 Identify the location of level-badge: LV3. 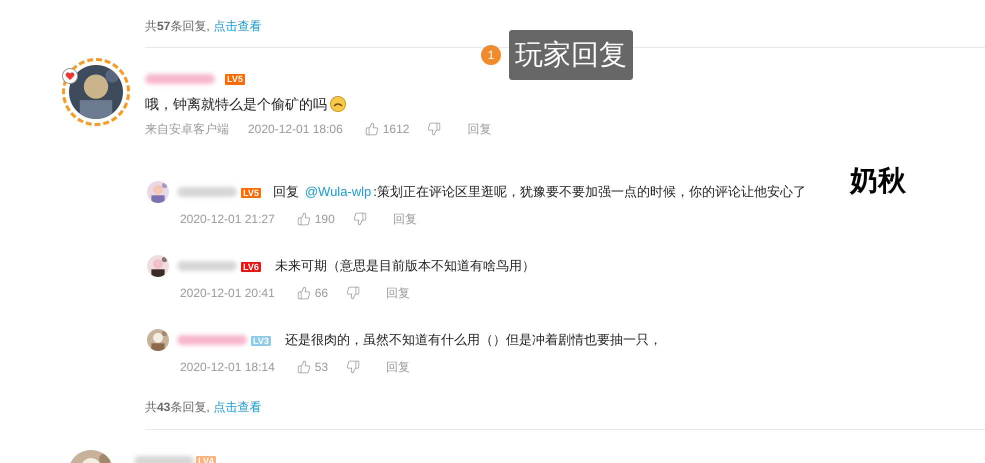
(261, 341).